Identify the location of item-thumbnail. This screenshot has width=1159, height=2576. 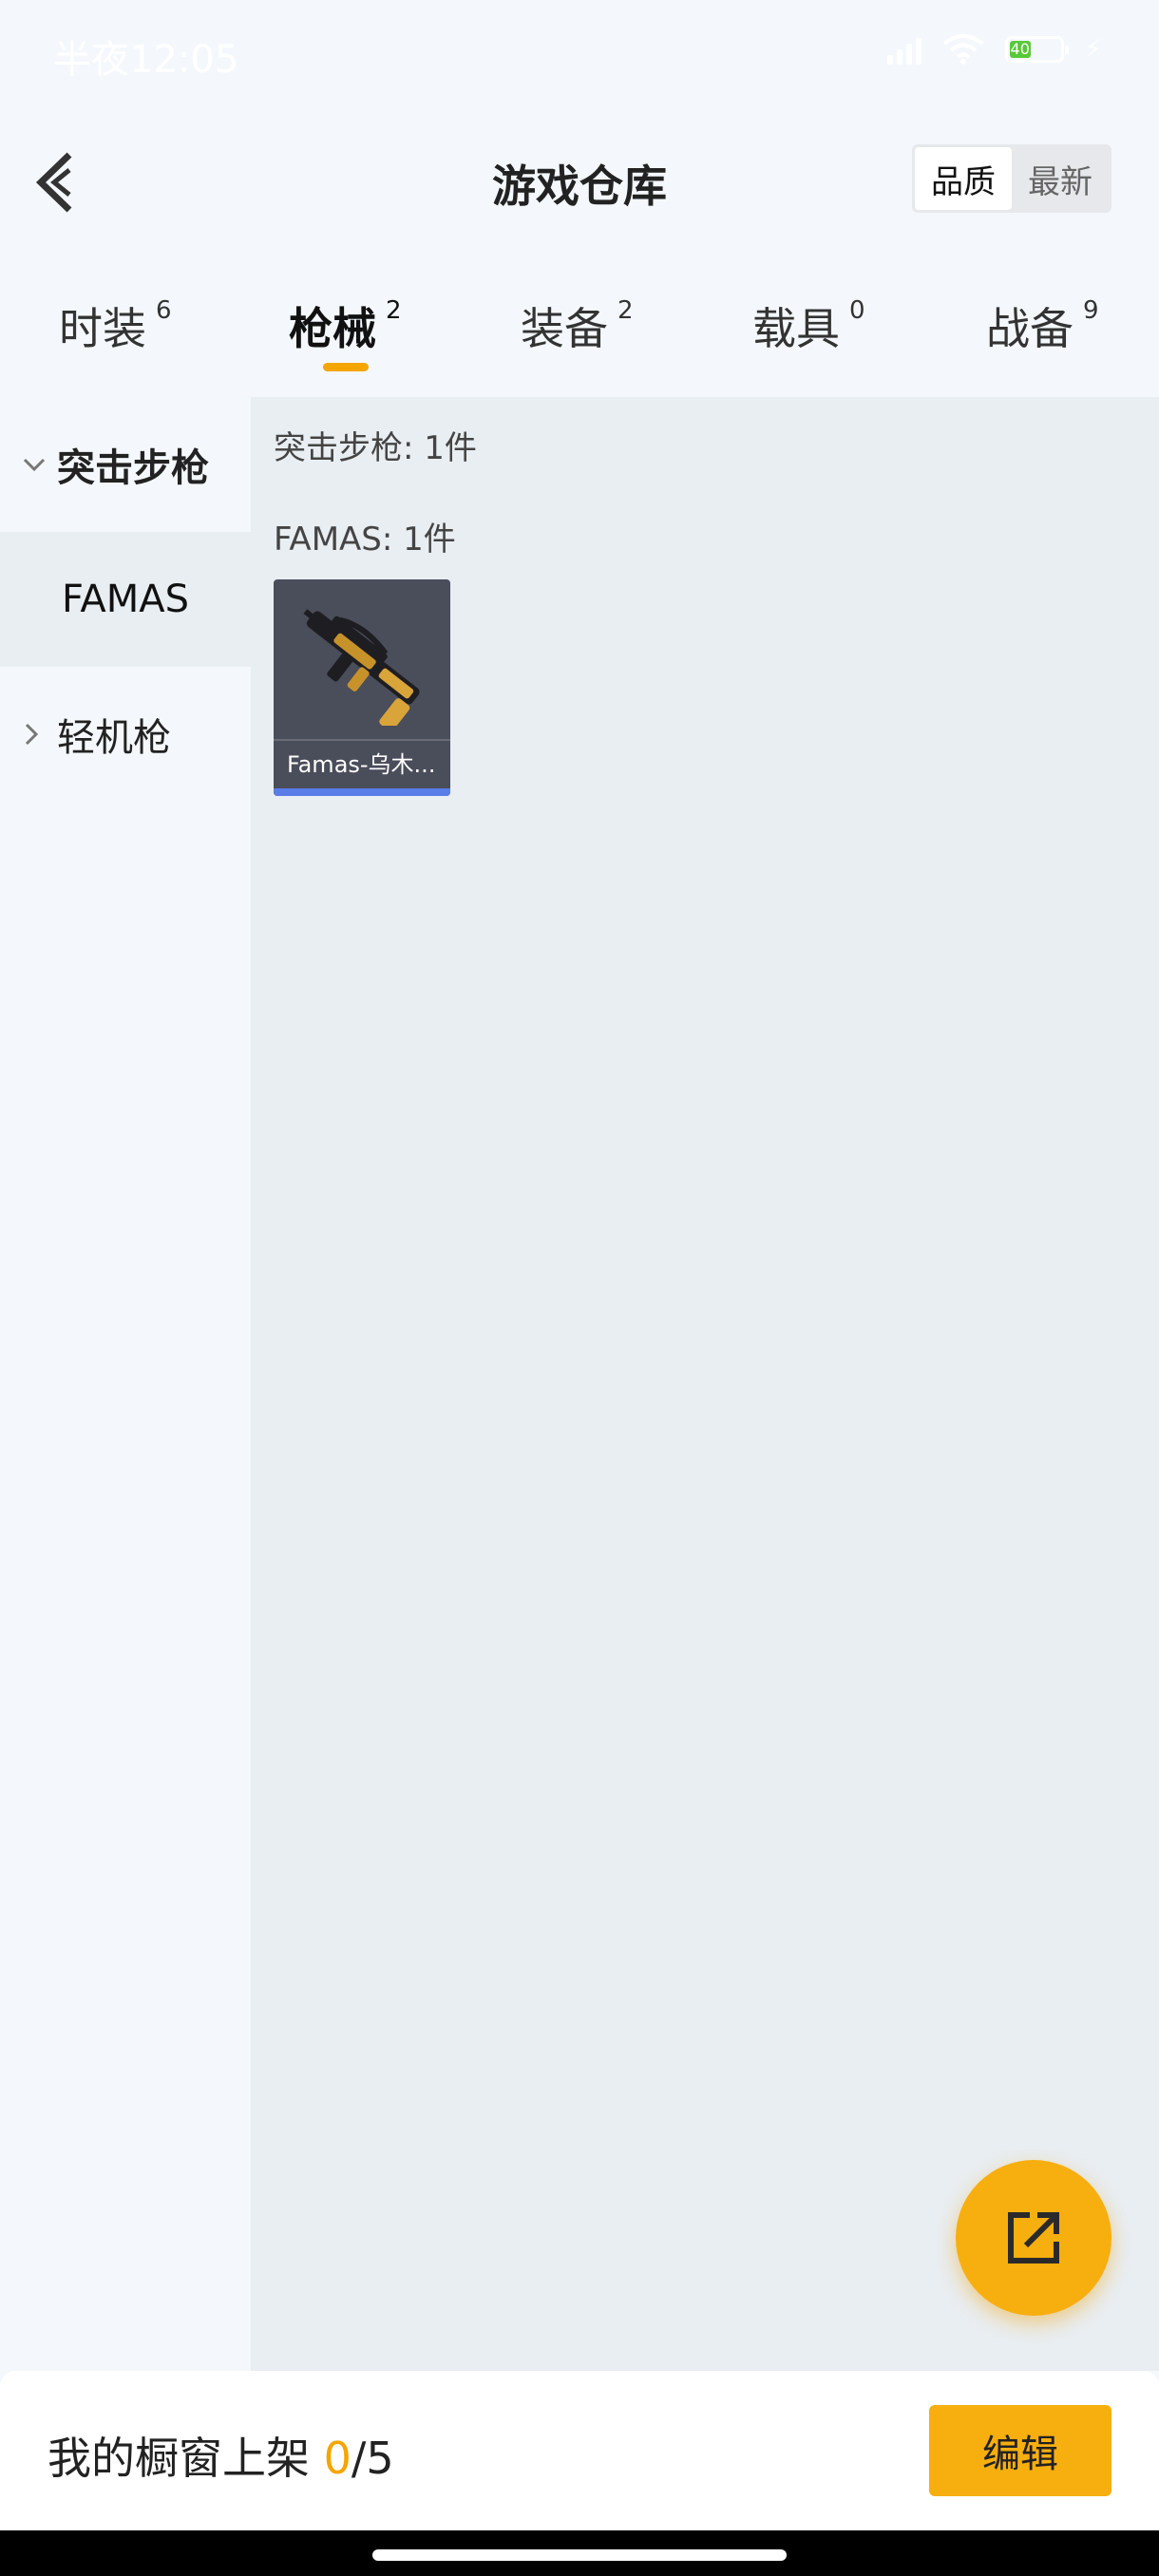
(362, 659).